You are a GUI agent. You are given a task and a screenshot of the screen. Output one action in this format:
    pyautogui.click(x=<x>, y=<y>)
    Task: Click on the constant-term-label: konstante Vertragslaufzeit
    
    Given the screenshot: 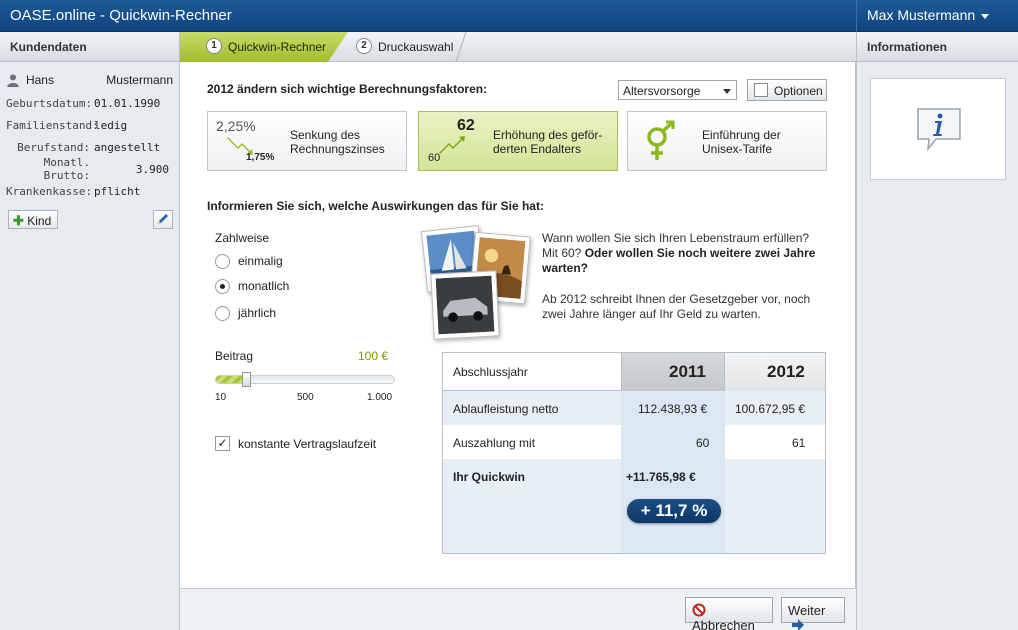 What is the action you would take?
    pyautogui.click(x=307, y=444)
    